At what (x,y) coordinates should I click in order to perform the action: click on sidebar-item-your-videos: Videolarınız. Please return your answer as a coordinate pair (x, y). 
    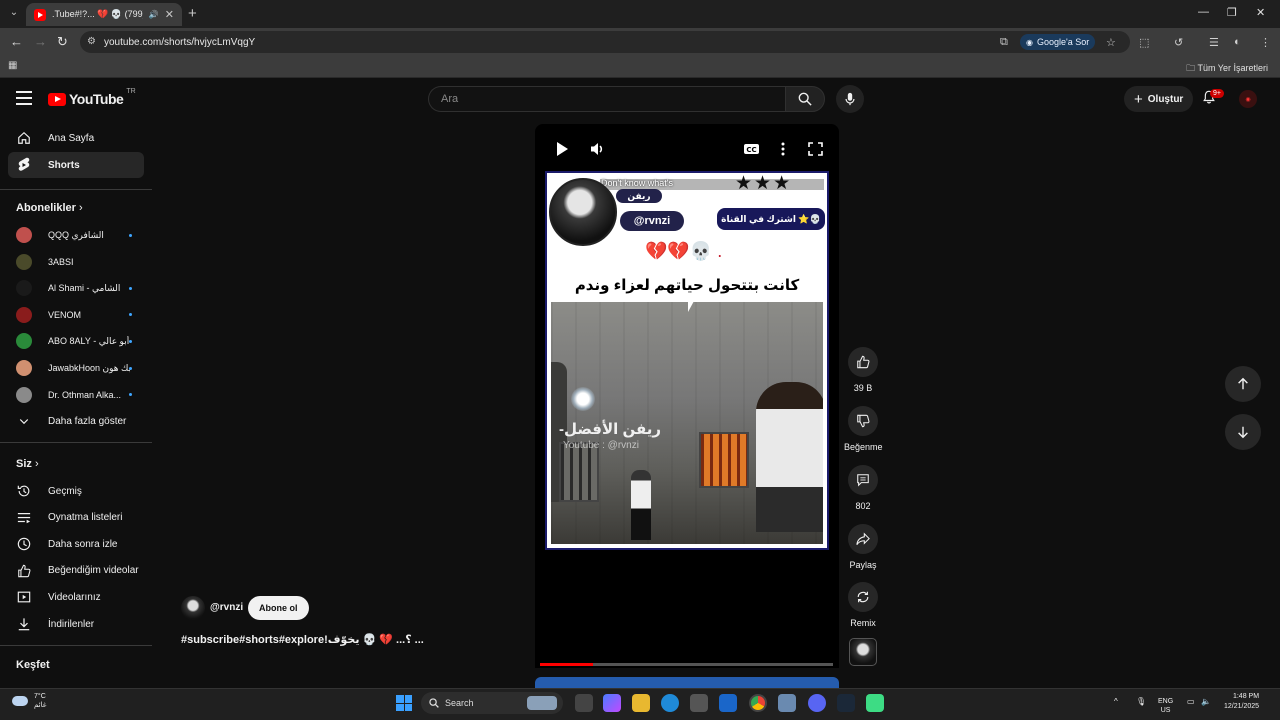
    Looking at the image, I should click on (76, 597).